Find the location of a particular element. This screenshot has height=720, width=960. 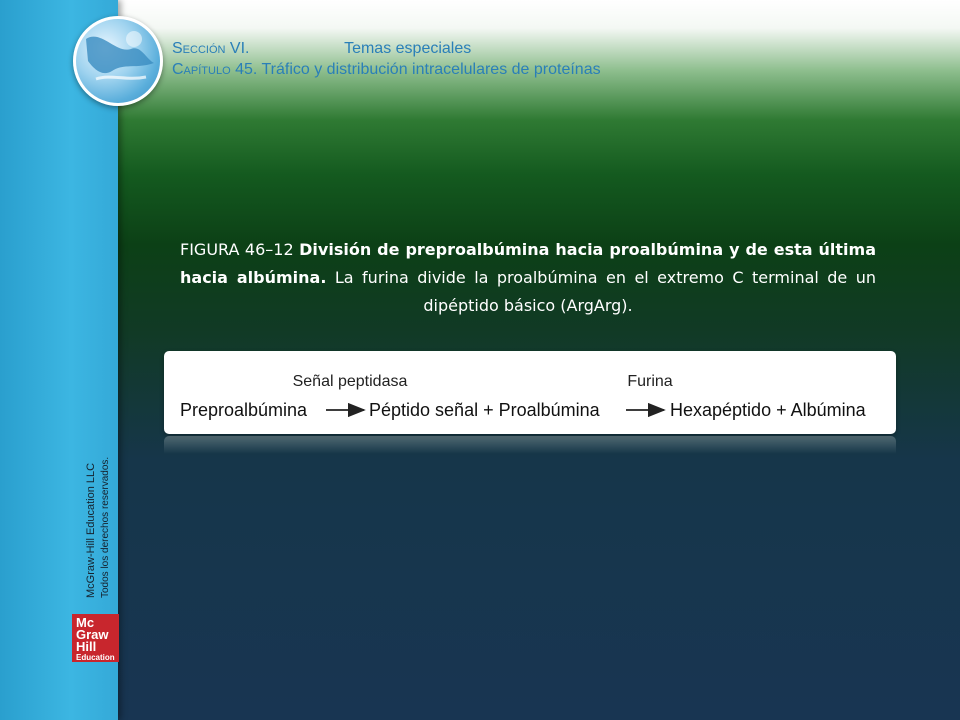

section-title: Temas especiales is located at coordinates (408, 48).